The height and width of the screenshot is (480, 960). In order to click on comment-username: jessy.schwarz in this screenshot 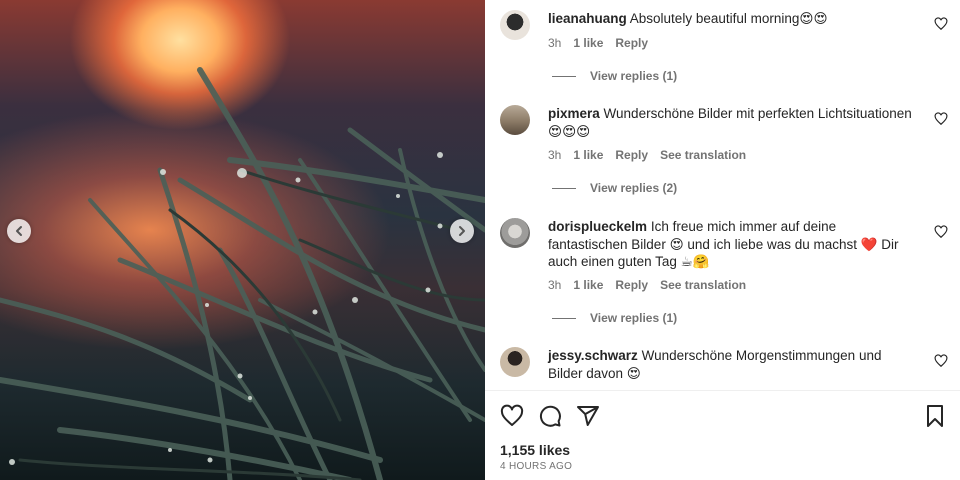, I will do `click(593, 355)`.